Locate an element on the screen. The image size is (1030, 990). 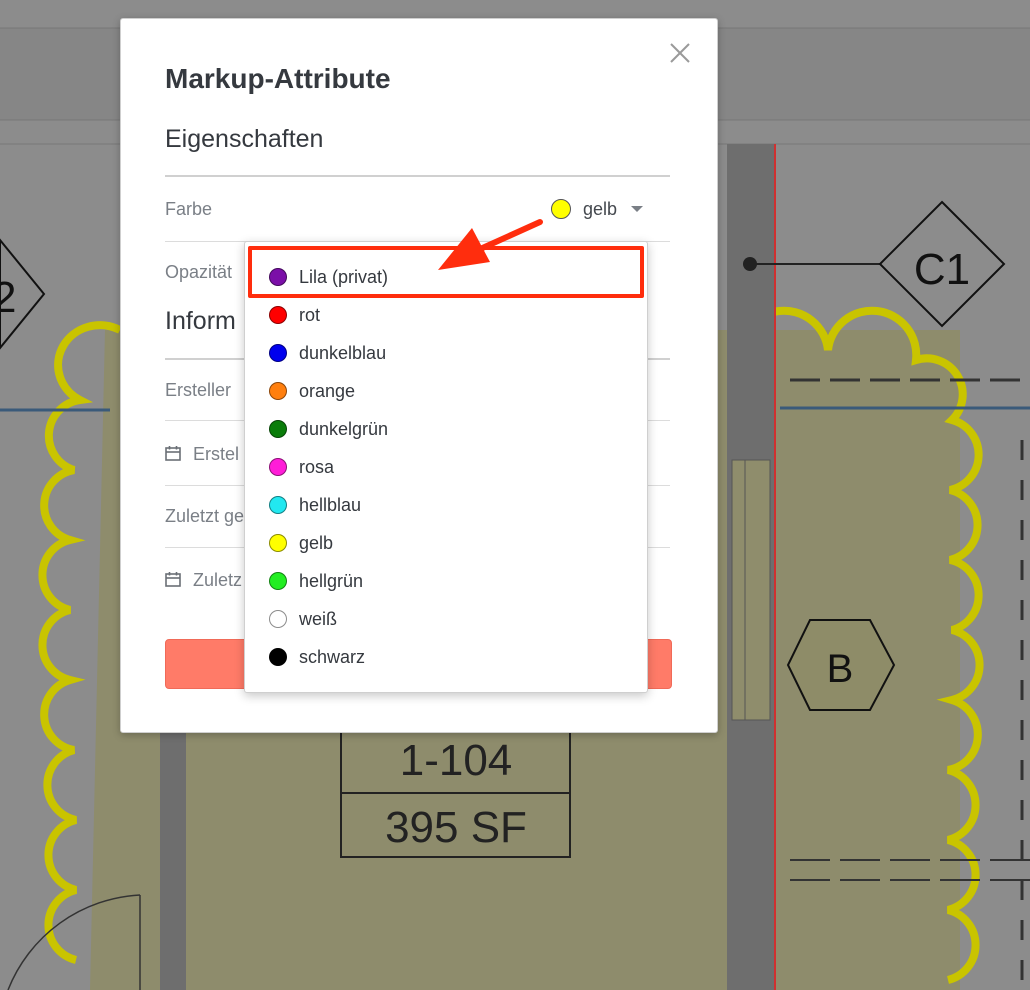
dialog-title: Markup-Attribute is located at coordinates (278, 78).